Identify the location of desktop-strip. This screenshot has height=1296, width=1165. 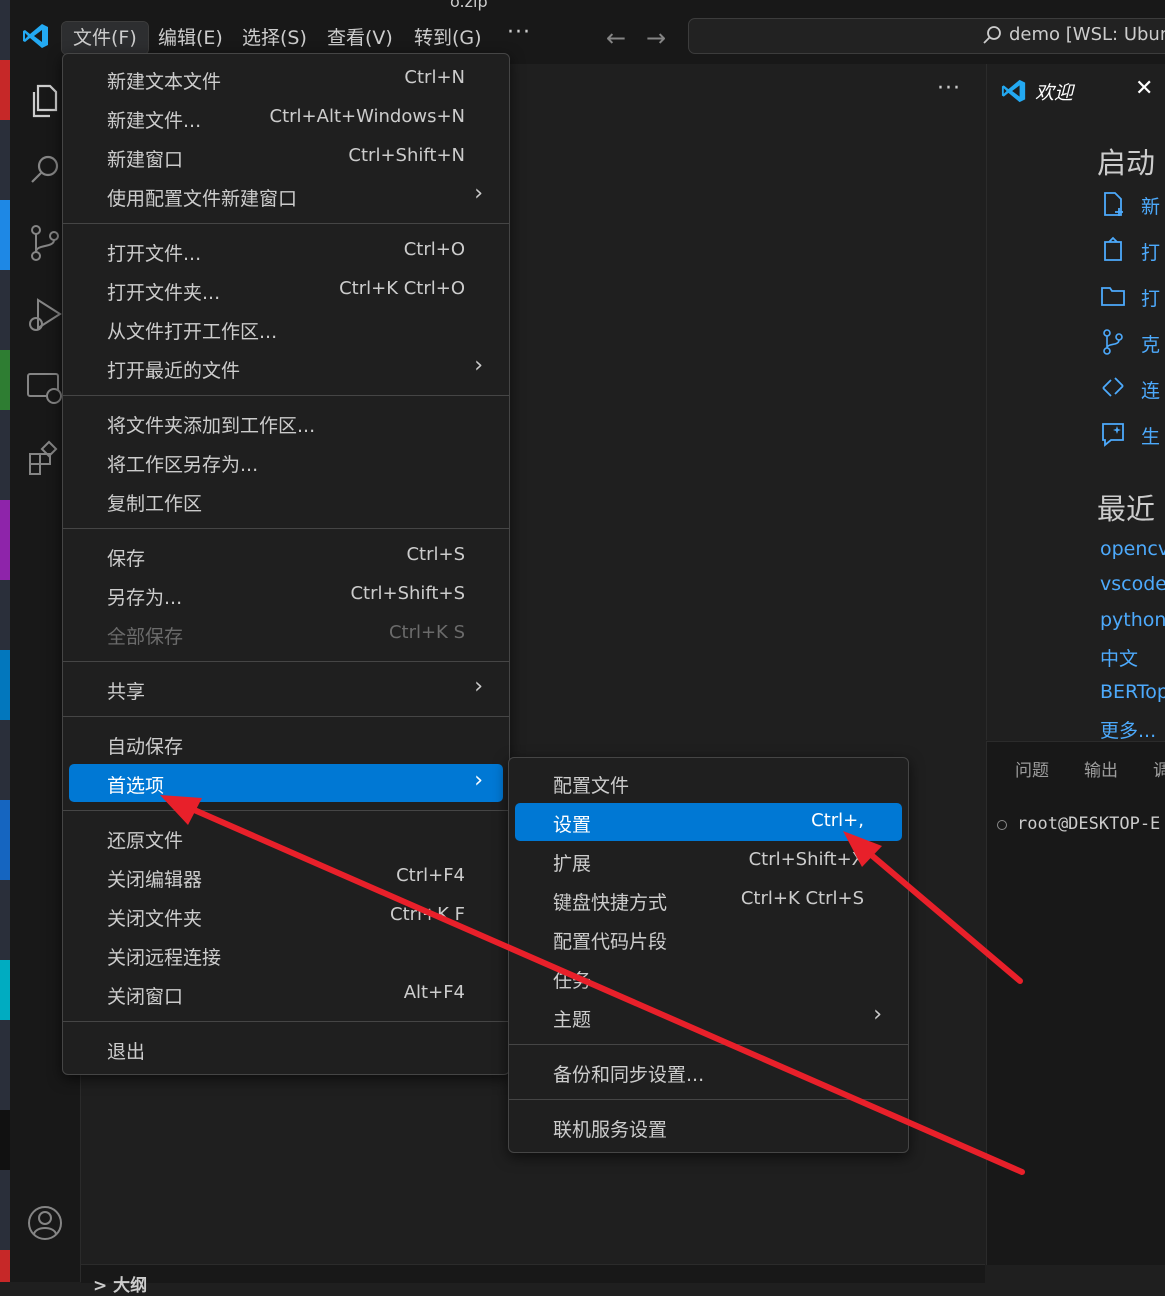
(5, 641).